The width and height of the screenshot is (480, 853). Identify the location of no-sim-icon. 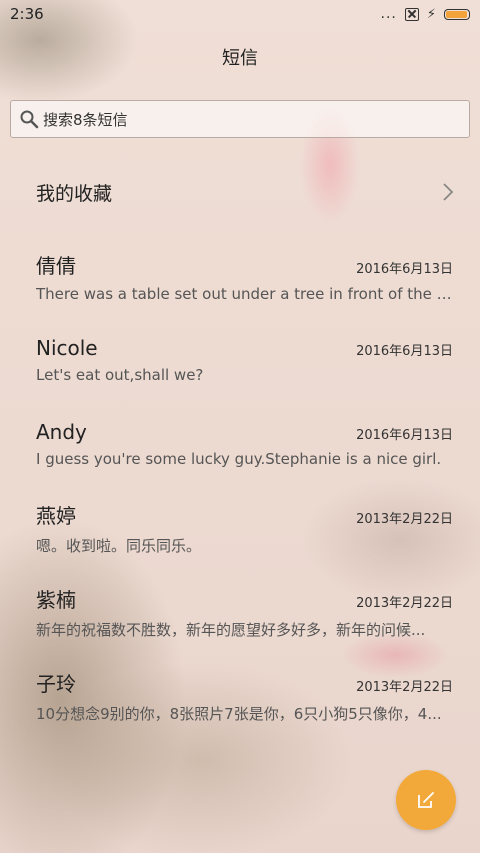
(411, 14).